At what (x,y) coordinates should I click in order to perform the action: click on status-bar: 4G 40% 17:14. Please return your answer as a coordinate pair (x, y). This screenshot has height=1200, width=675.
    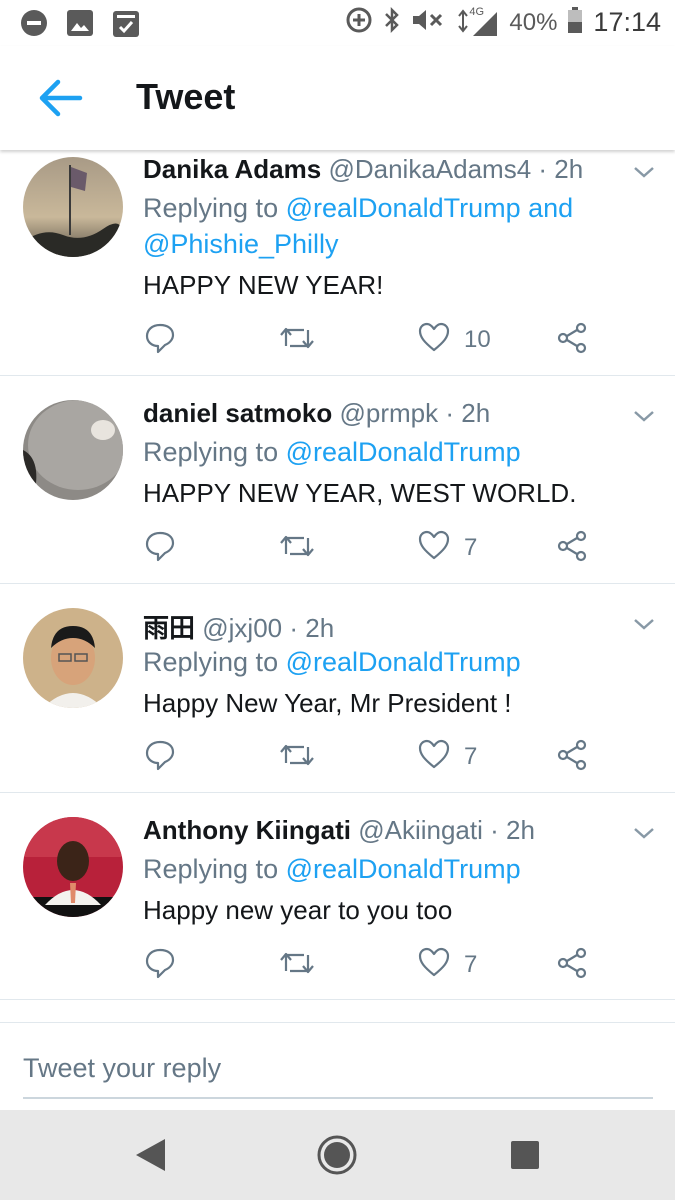
    Looking at the image, I should click on (337, 23).